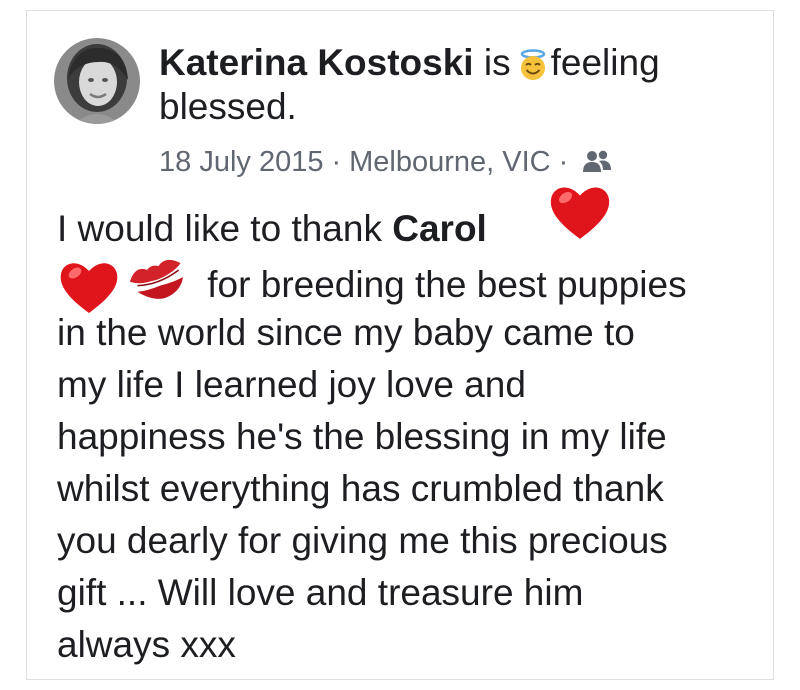 This screenshot has width=800, height=690. What do you see at coordinates (597, 162) in the screenshot?
I see `friends-icon` at bounding box center [597, 162].